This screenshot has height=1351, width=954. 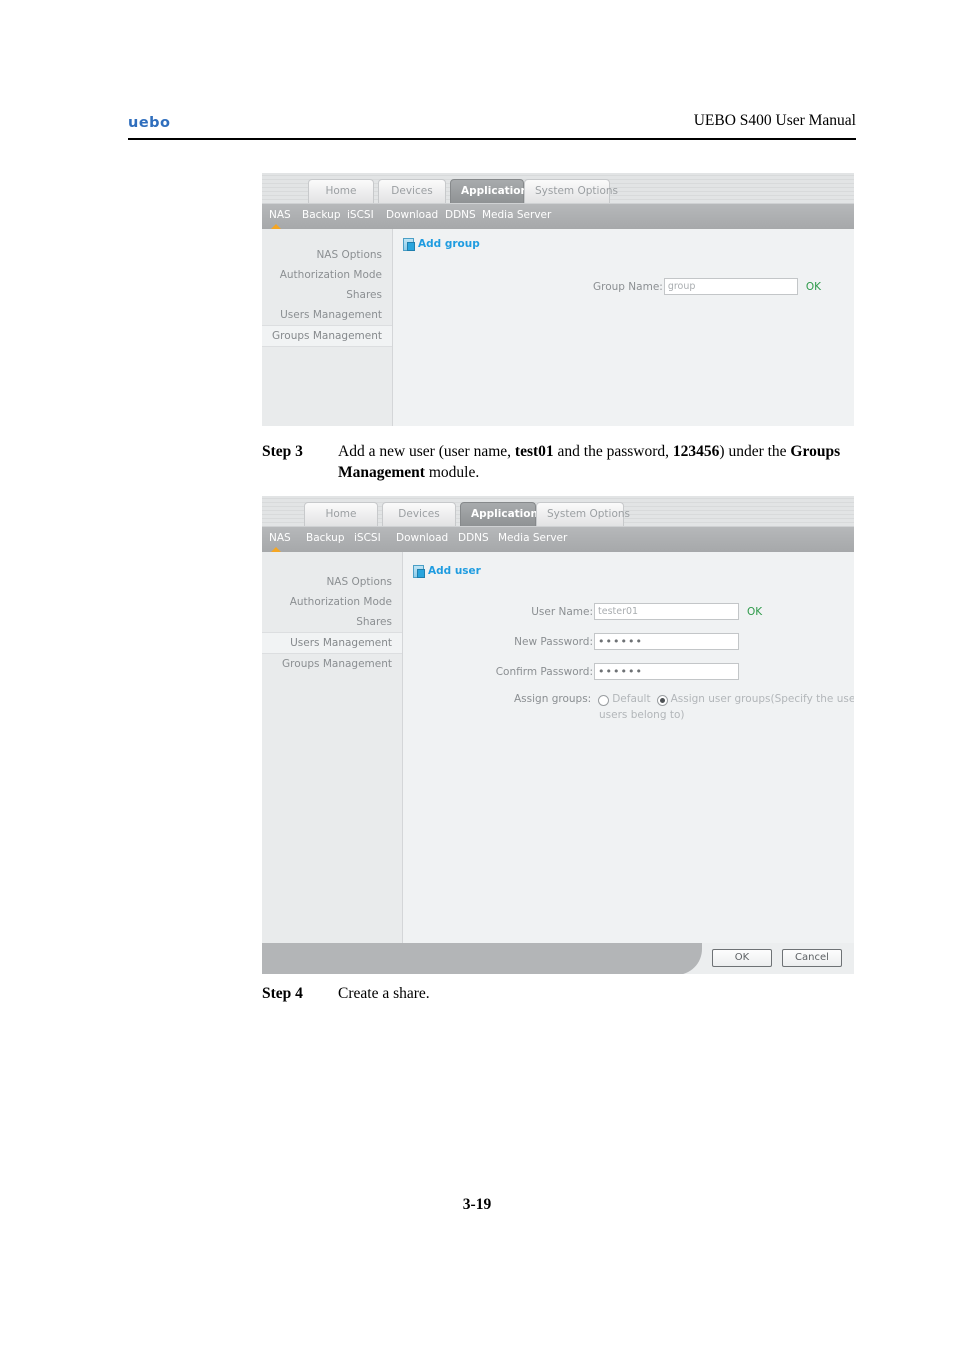 I want to click on user-name-label: User Name:, so click(x=562, y=611).